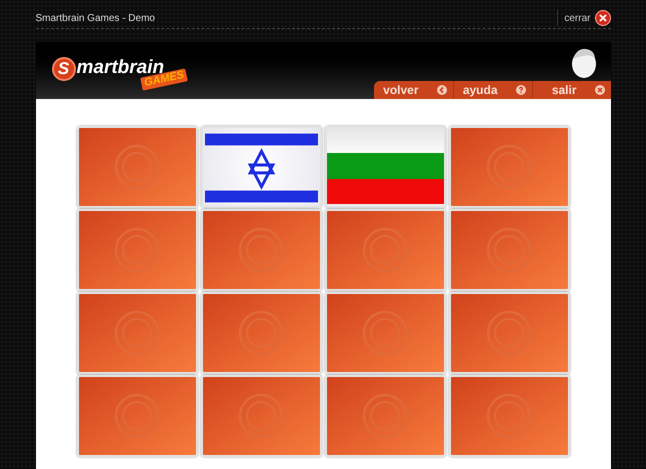 The height and width of the screenshot is (469, 646). What do you see at coordinates (95, 19) in the screenshot?
I see `window-title: Smartbrain Games - Demo` at bounding box center [95, 19].